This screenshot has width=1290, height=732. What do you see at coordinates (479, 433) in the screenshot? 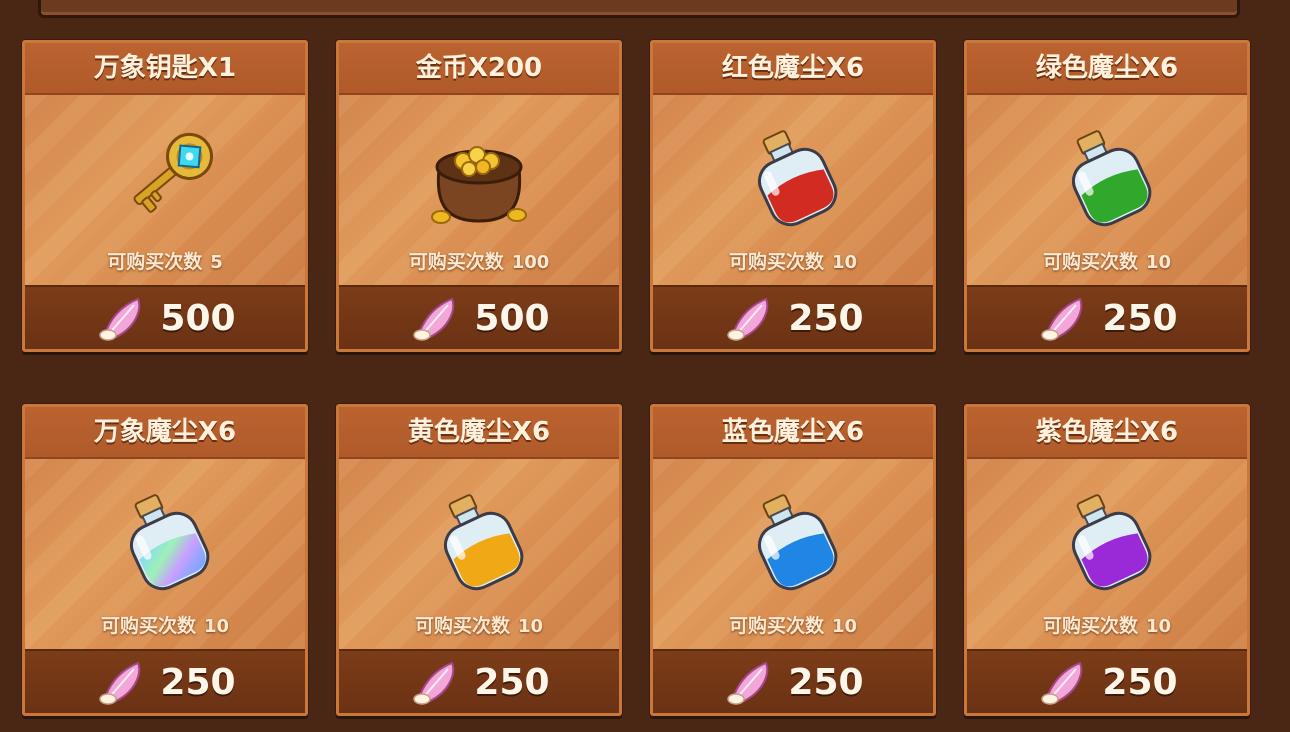
I see `item-title: 黄色魔尘X6` at bounding box center [479, 433].